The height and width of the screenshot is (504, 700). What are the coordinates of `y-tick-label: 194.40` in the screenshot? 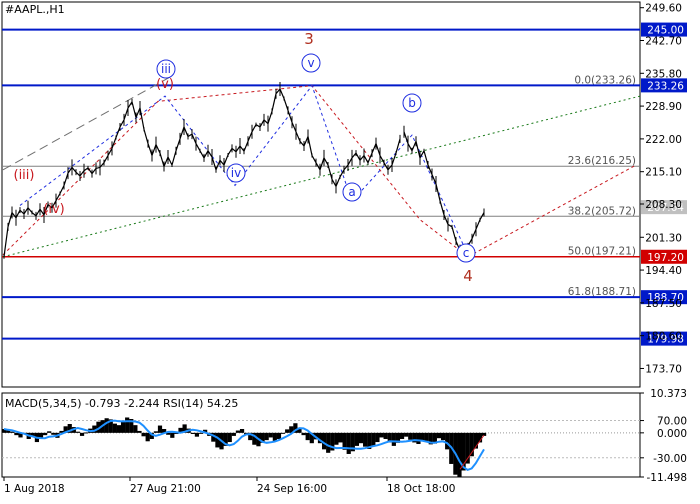 It's located at (663, 271).